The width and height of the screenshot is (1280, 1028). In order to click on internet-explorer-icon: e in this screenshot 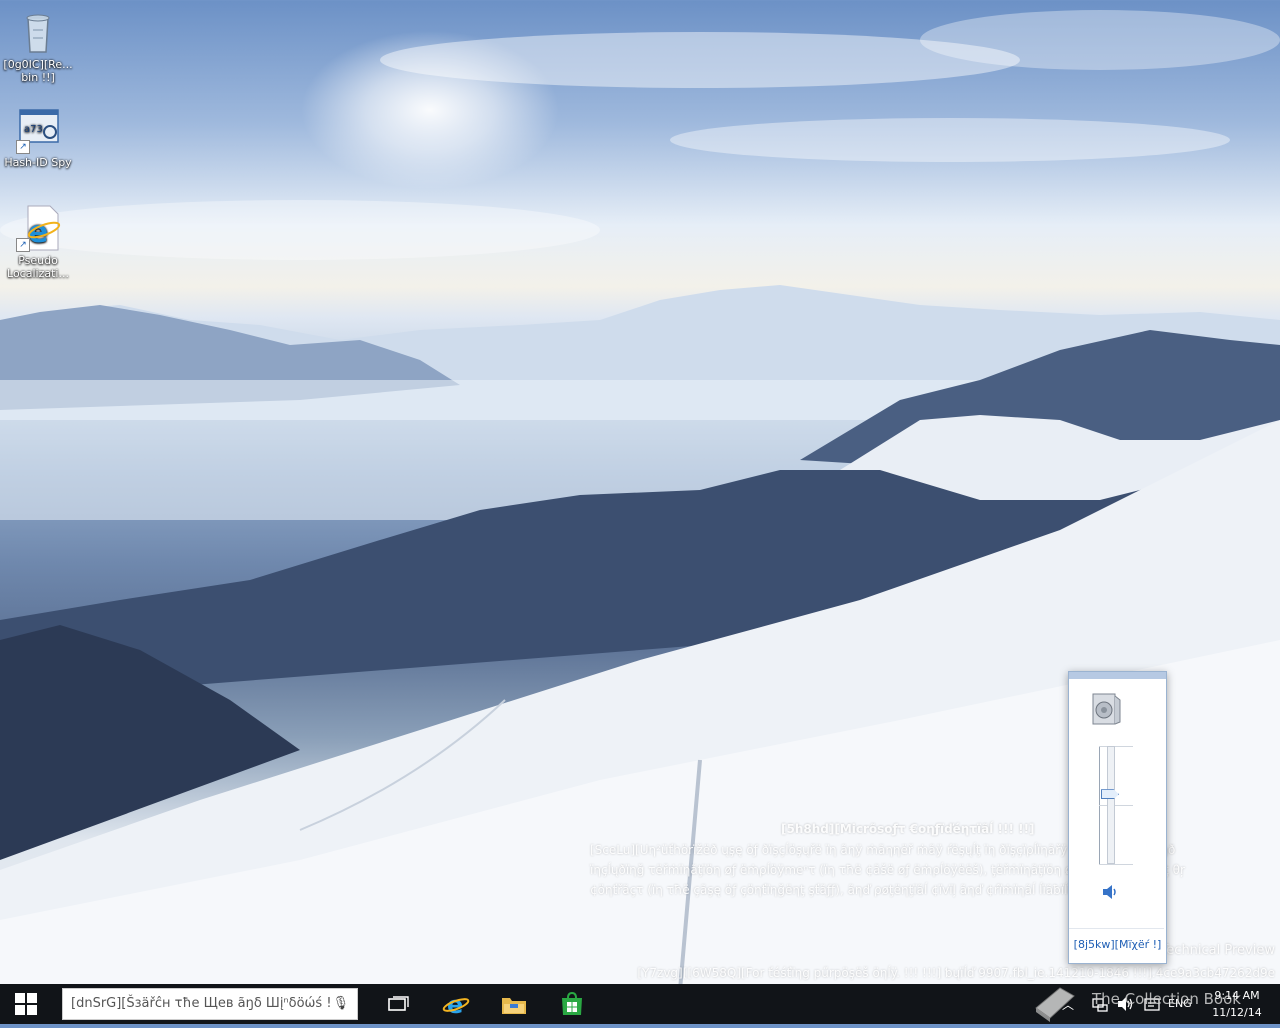, I will do `click(456, 1004)`.